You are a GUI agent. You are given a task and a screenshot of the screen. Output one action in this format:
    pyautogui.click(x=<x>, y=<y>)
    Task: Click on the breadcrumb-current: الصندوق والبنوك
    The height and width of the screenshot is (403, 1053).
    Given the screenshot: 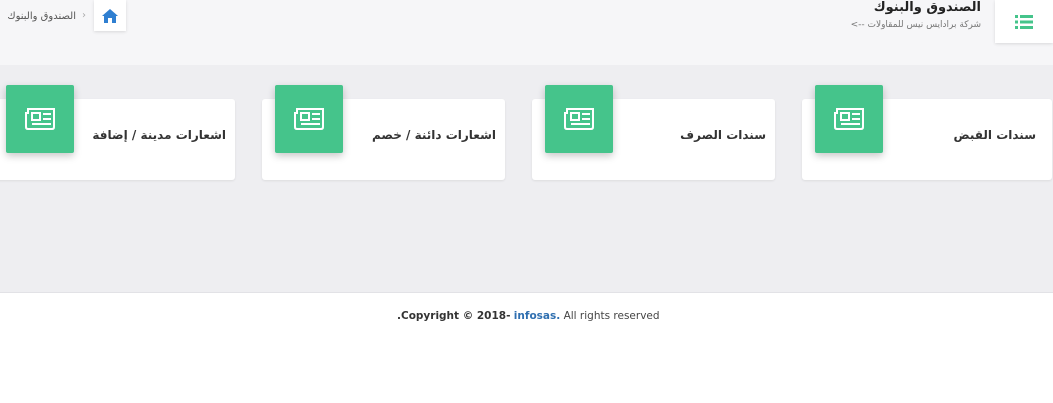 What is the action you would take?
    pyautogui.click(x=41, y=16)
    